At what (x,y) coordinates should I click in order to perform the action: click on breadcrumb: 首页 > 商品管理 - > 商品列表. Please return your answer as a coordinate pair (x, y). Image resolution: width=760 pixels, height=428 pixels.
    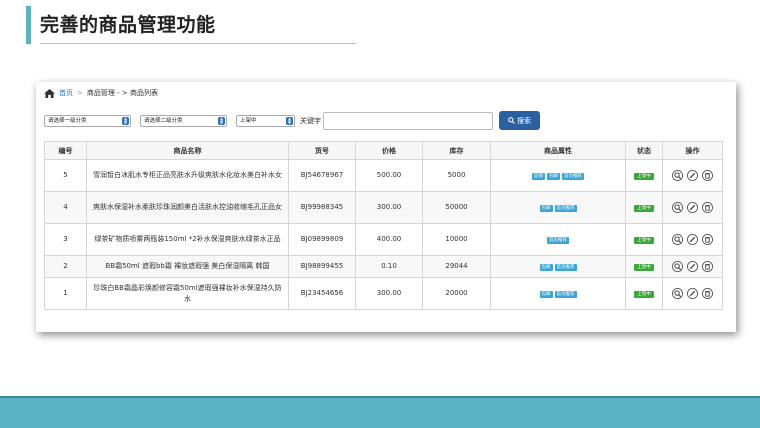
    Looking at the image, I should click on (101, 93).